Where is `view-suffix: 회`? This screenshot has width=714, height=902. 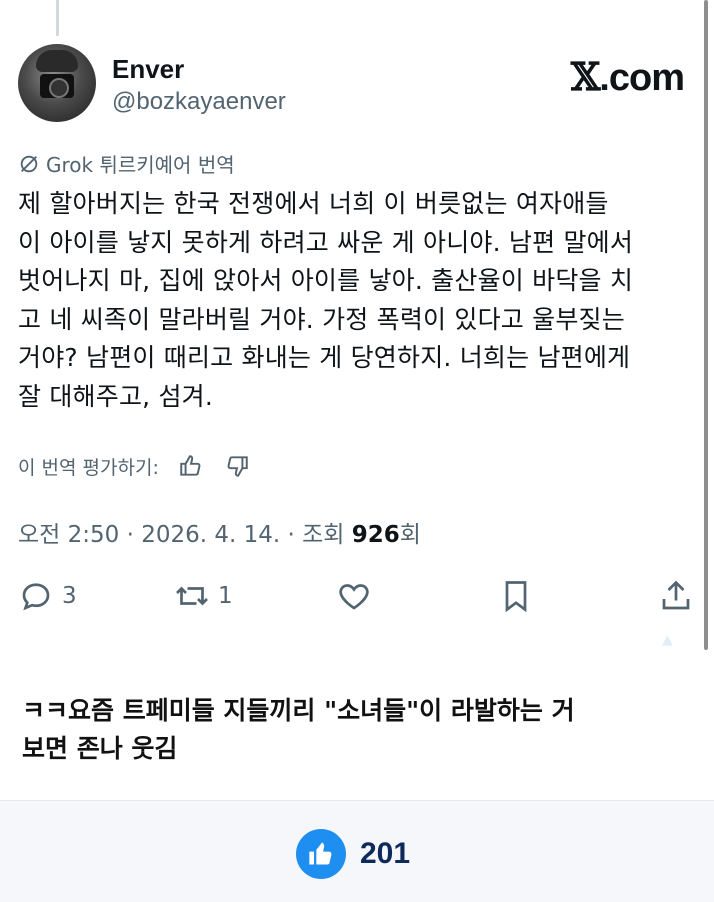 view-suffix: 회 is located at coordinates (410, 535).